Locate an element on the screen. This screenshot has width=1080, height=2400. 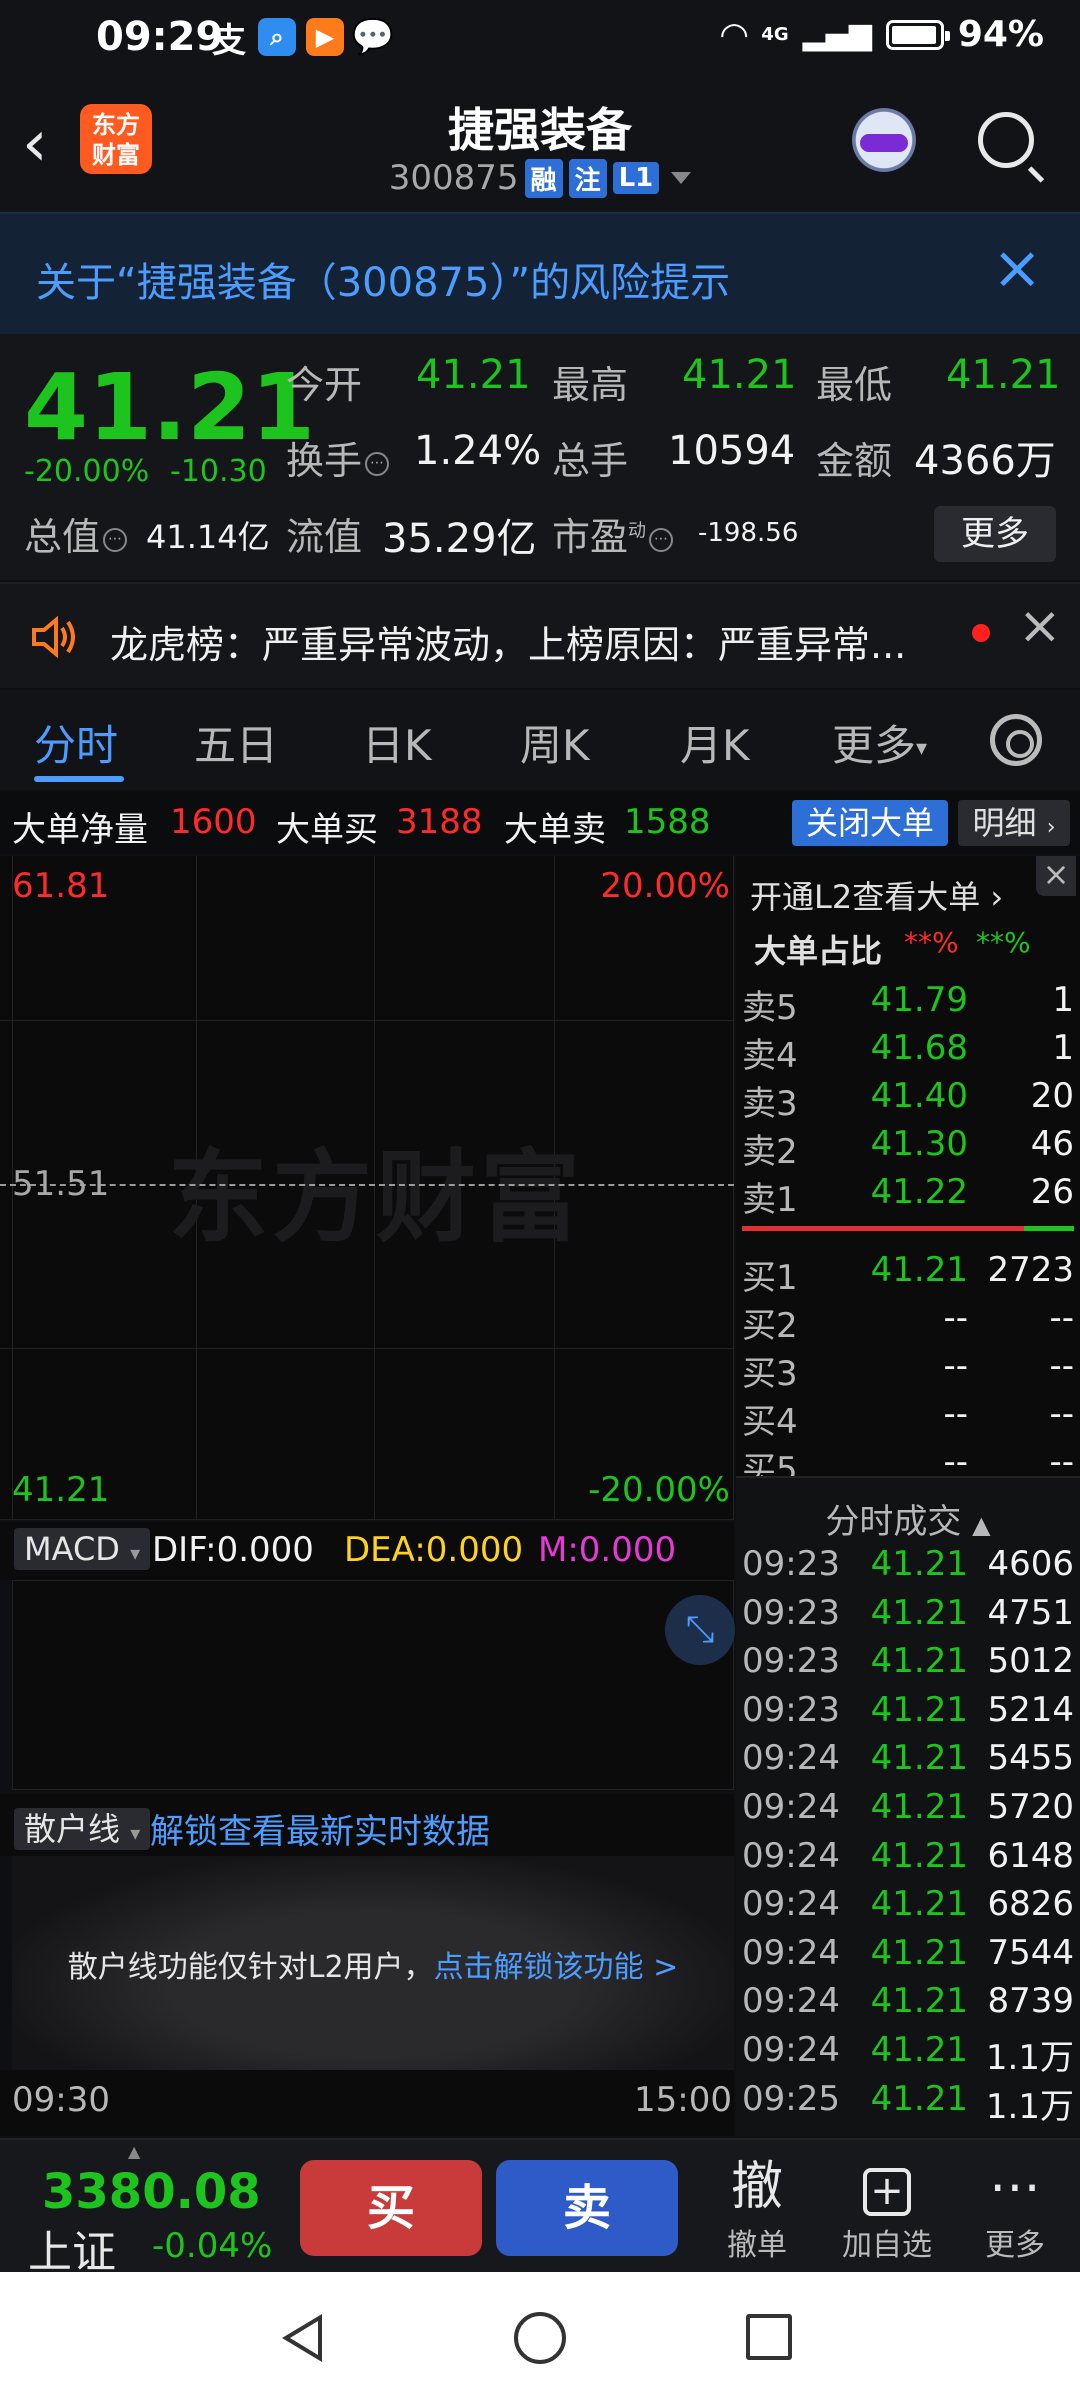
unlock-realtime-link: 解锁查看最新实时数据 is located at coordinates (320, 1828).